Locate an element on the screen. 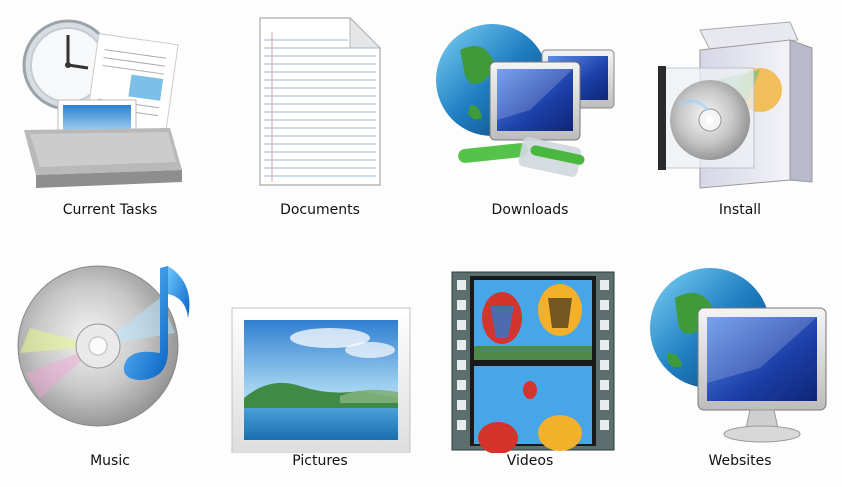 The image size is (842, 487). folder-tile-documents: Documents is located at coordinates (320, 128).